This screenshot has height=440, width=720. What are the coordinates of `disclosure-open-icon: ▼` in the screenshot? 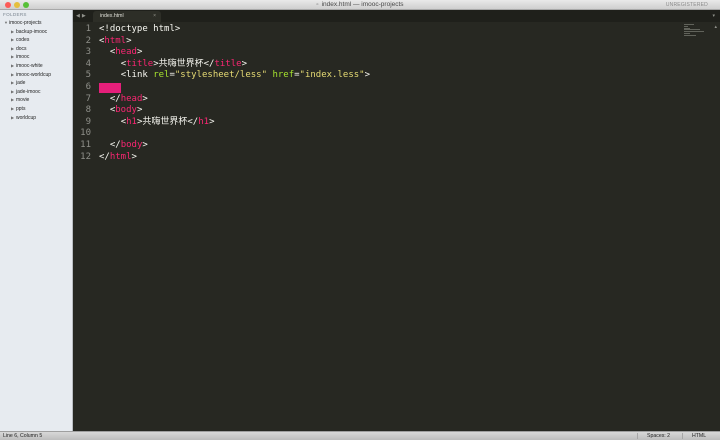 It's located at (6, 22).